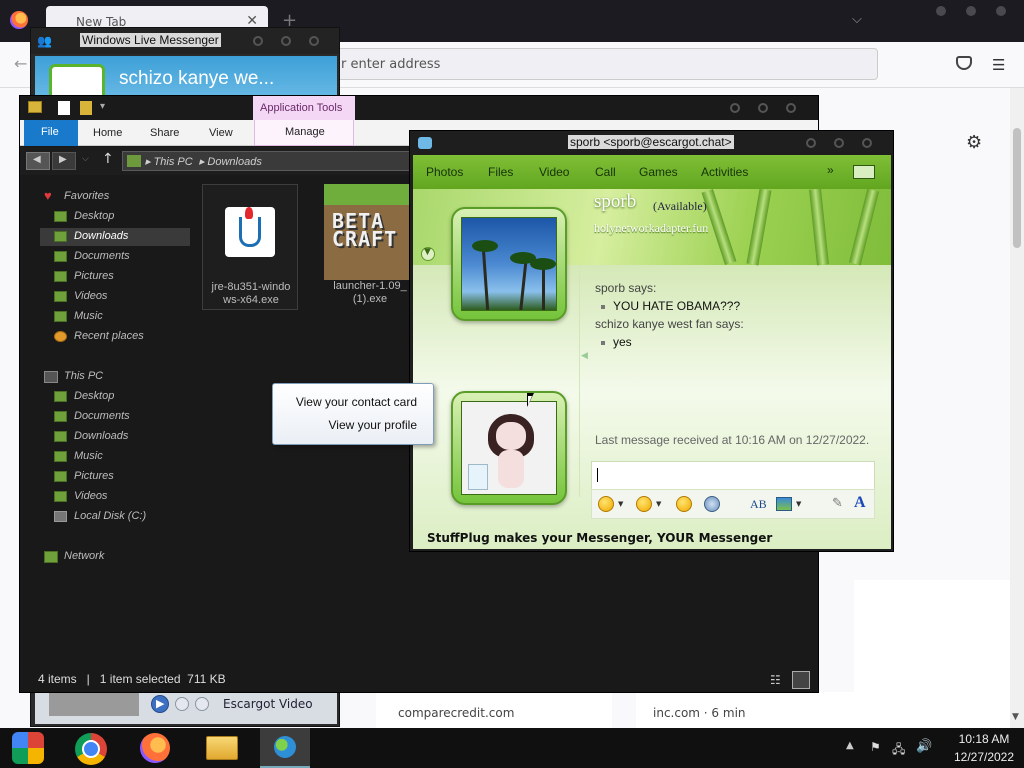 This screenshot has width=1024, height=768. I want to click on url-placeholder: r enter address, so click(391, 64).